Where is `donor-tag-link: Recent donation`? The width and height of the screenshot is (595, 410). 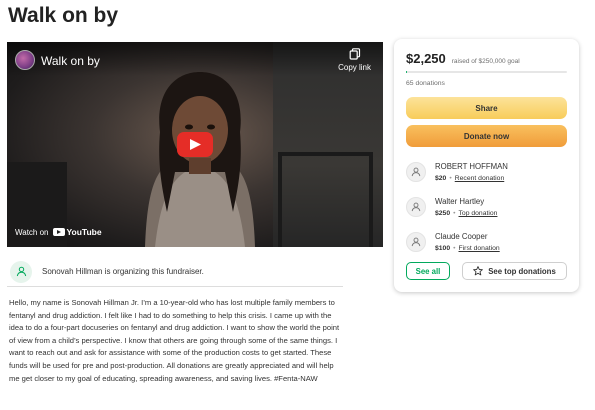
donor-tag-link: Recent donation is located at coordinates (480, 178).